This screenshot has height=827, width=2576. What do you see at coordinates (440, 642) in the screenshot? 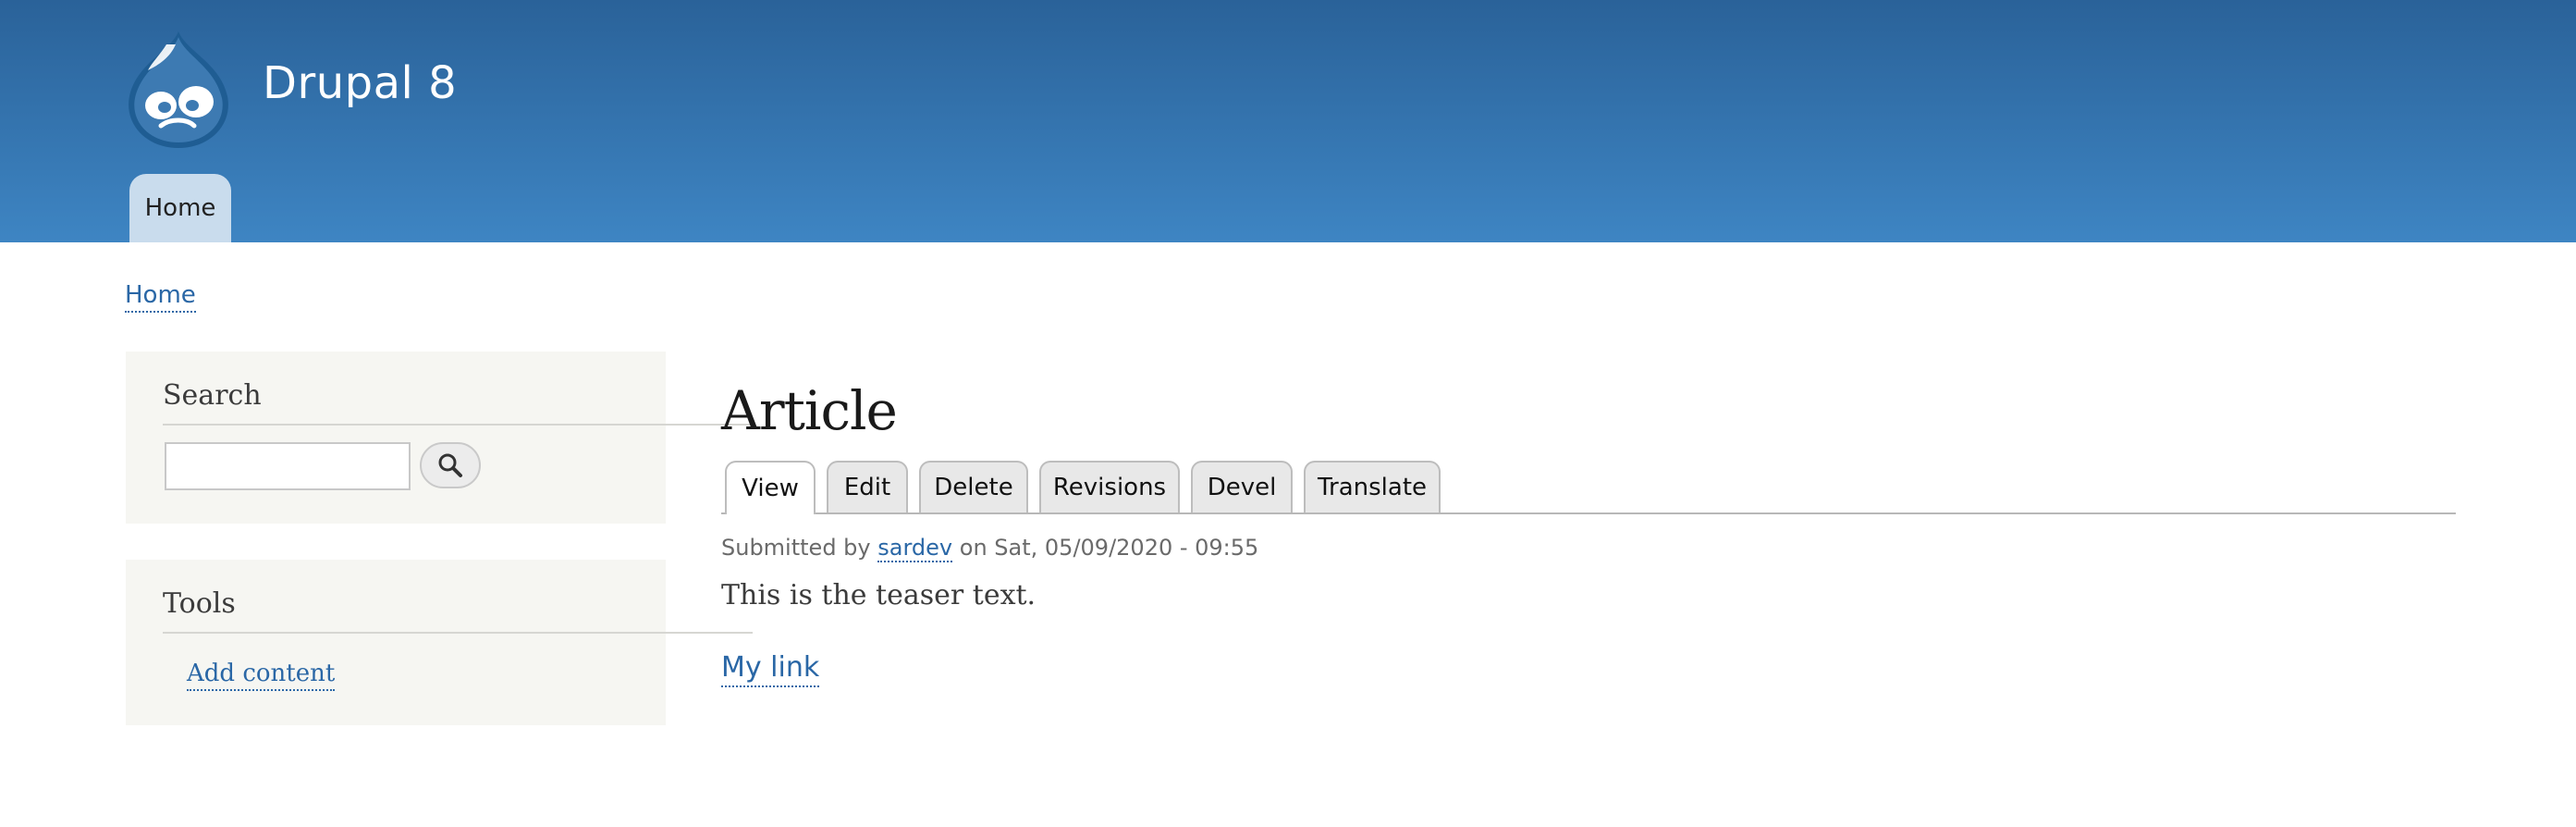
I see `tools-block: Tools Add content` at bounding box center [440, 642].